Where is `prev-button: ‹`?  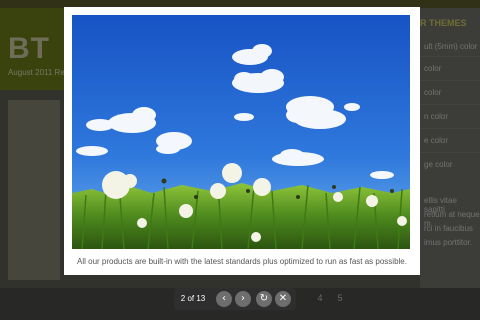
prev-button: ‹ is located at coordinates (224, 299).